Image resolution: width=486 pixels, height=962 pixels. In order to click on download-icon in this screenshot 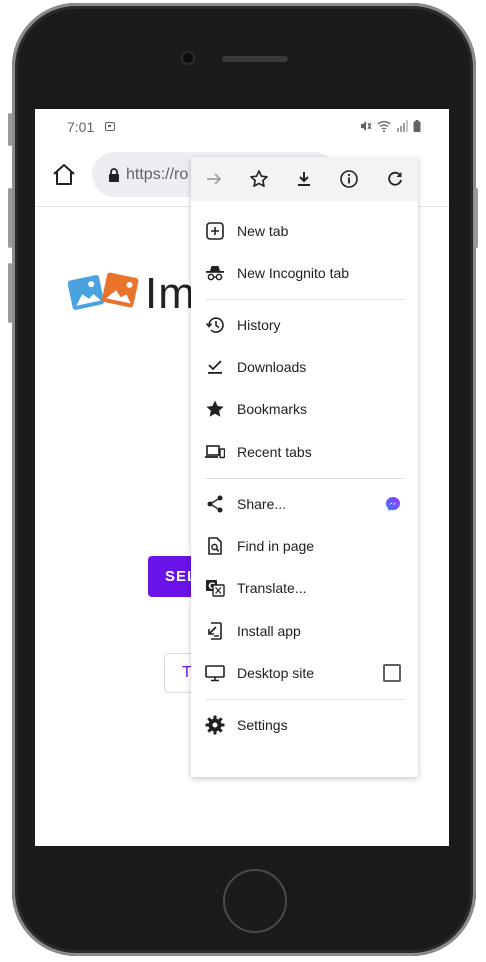, I will do `click(304, 179)`.